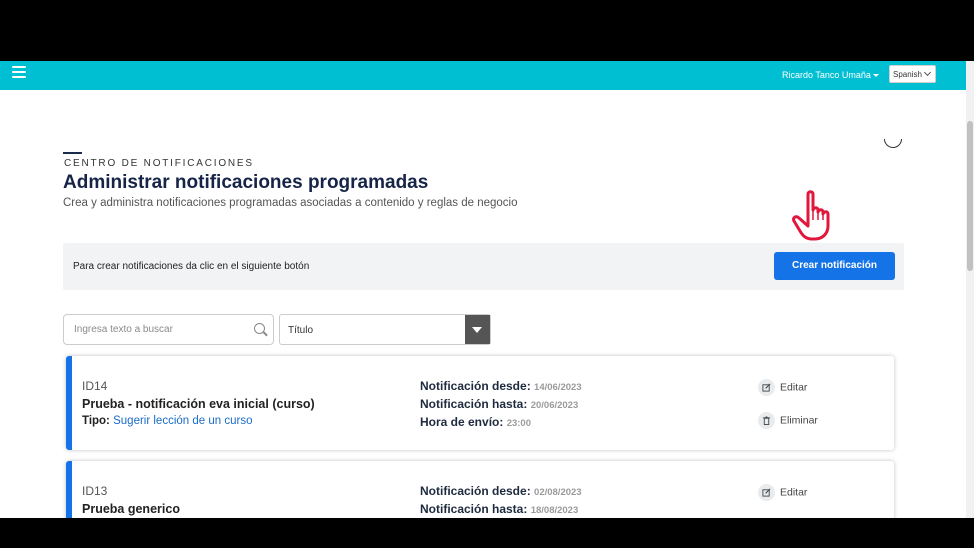 The height and width of the screenshot is (548, 974). Describe the element at coordinates (519, 423) in the screenshot. I see `send-time-value: 23:00` at that location.